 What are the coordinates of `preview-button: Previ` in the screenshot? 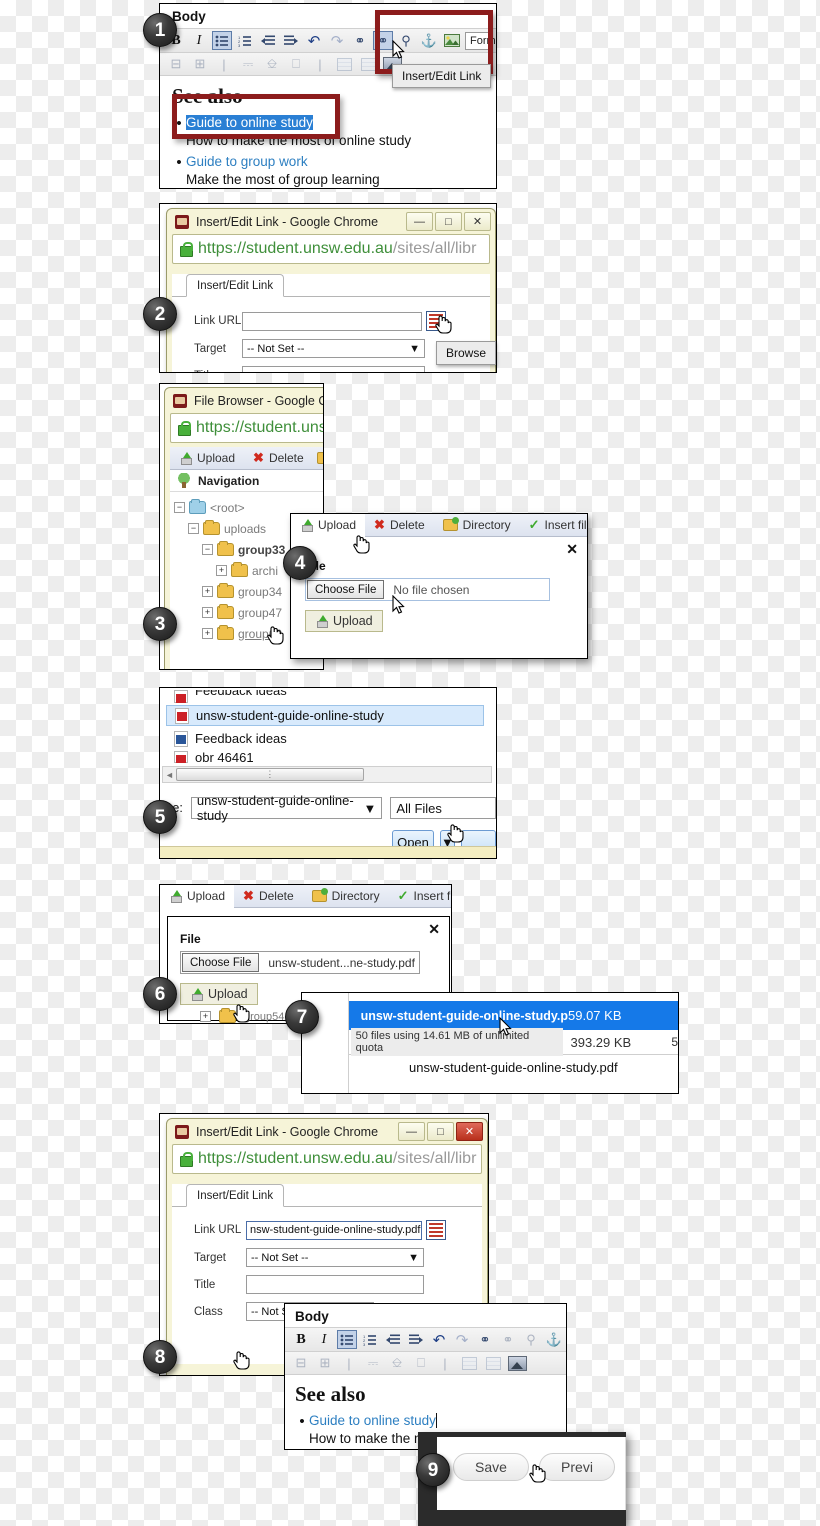 It's located at (577, 1467).